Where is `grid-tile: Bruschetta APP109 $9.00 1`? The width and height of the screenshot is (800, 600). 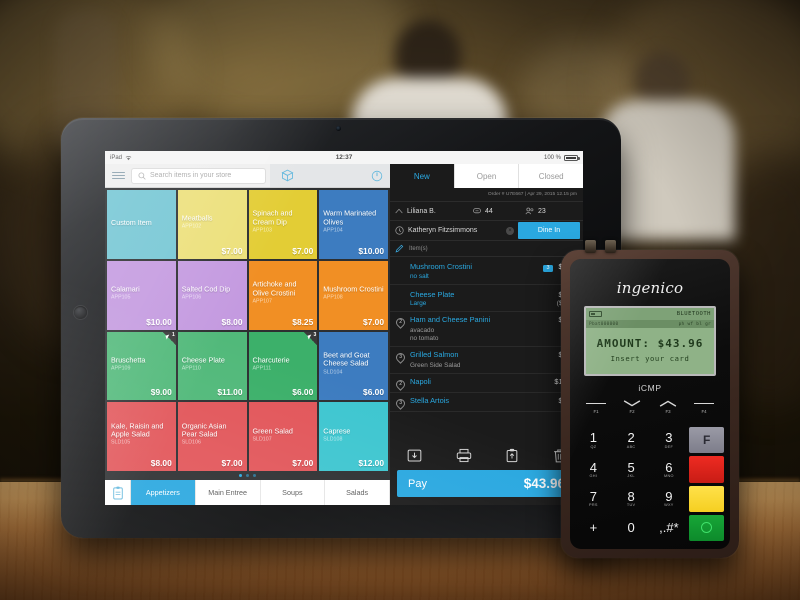
grid-tile: Bruschetta APP109 $9.00 1 is located at coordinates (141, 366).